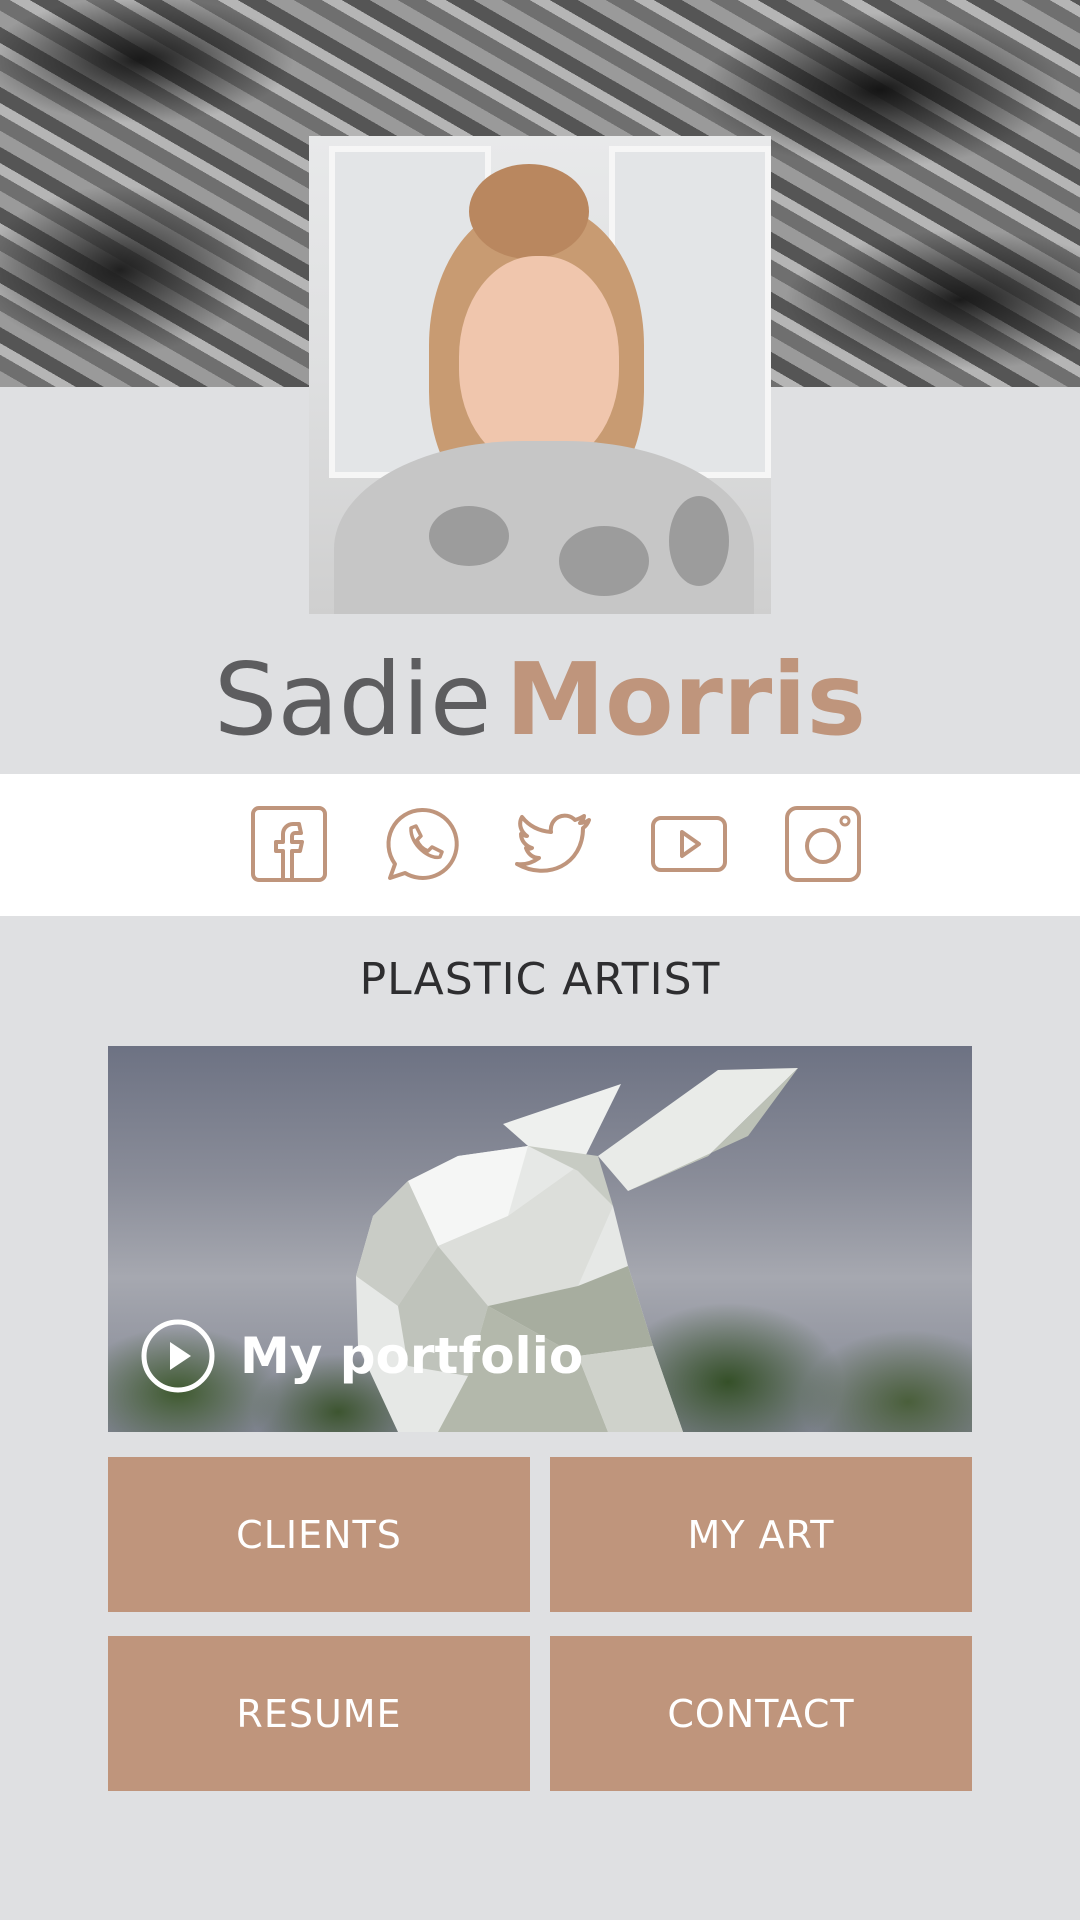 The image size is (1080, 1920). Describe the element at coordinates (178, 1356) in the screenshot. I see `play-icon` at that location.